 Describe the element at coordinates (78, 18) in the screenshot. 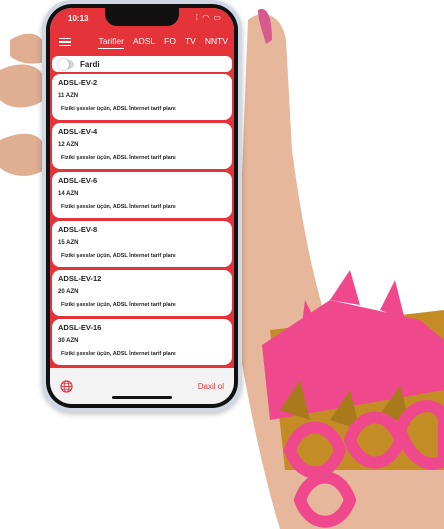

I see `status-time: 10:13` at that location.